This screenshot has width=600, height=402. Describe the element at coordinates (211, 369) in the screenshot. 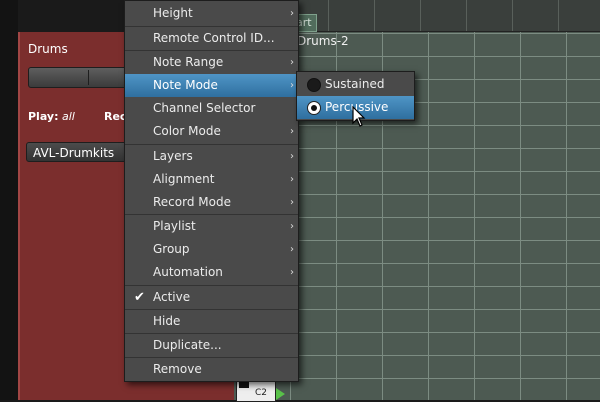

I see `menu-item-remove: Remove` at that location.